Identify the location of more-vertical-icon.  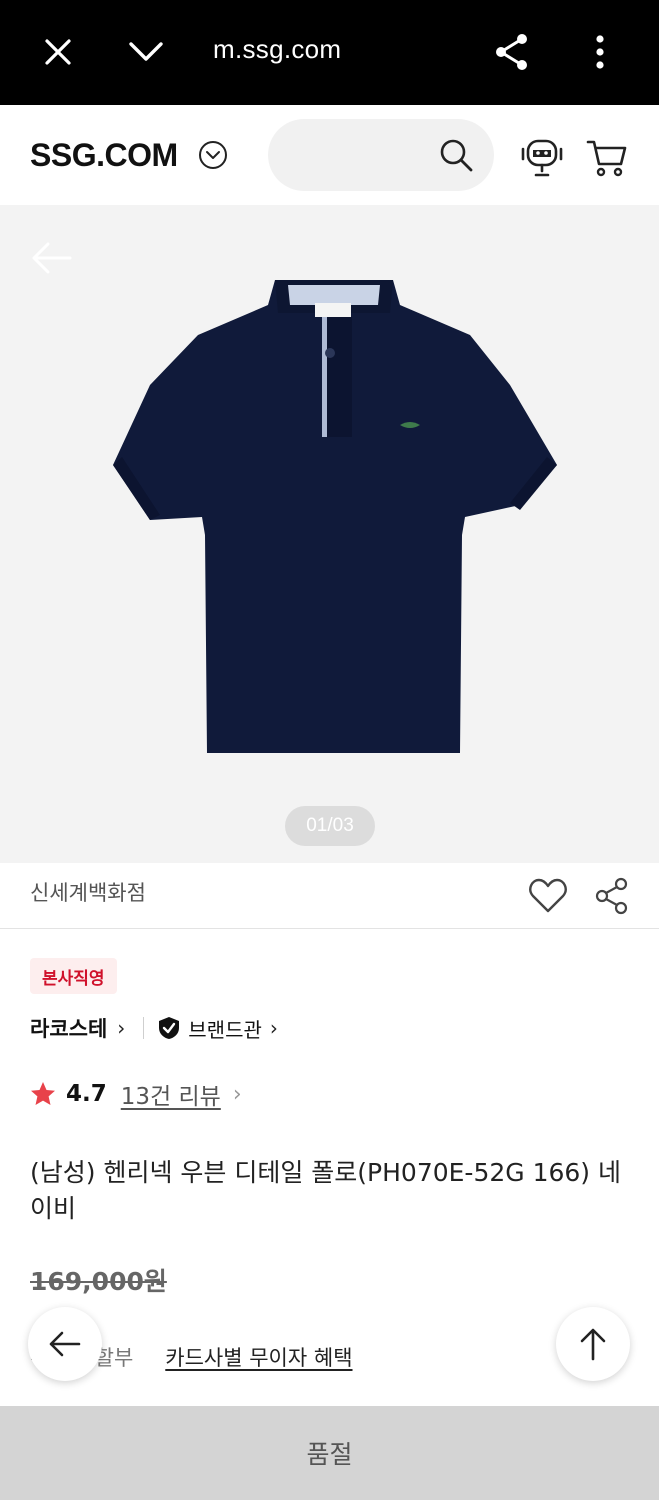
(600, 52).